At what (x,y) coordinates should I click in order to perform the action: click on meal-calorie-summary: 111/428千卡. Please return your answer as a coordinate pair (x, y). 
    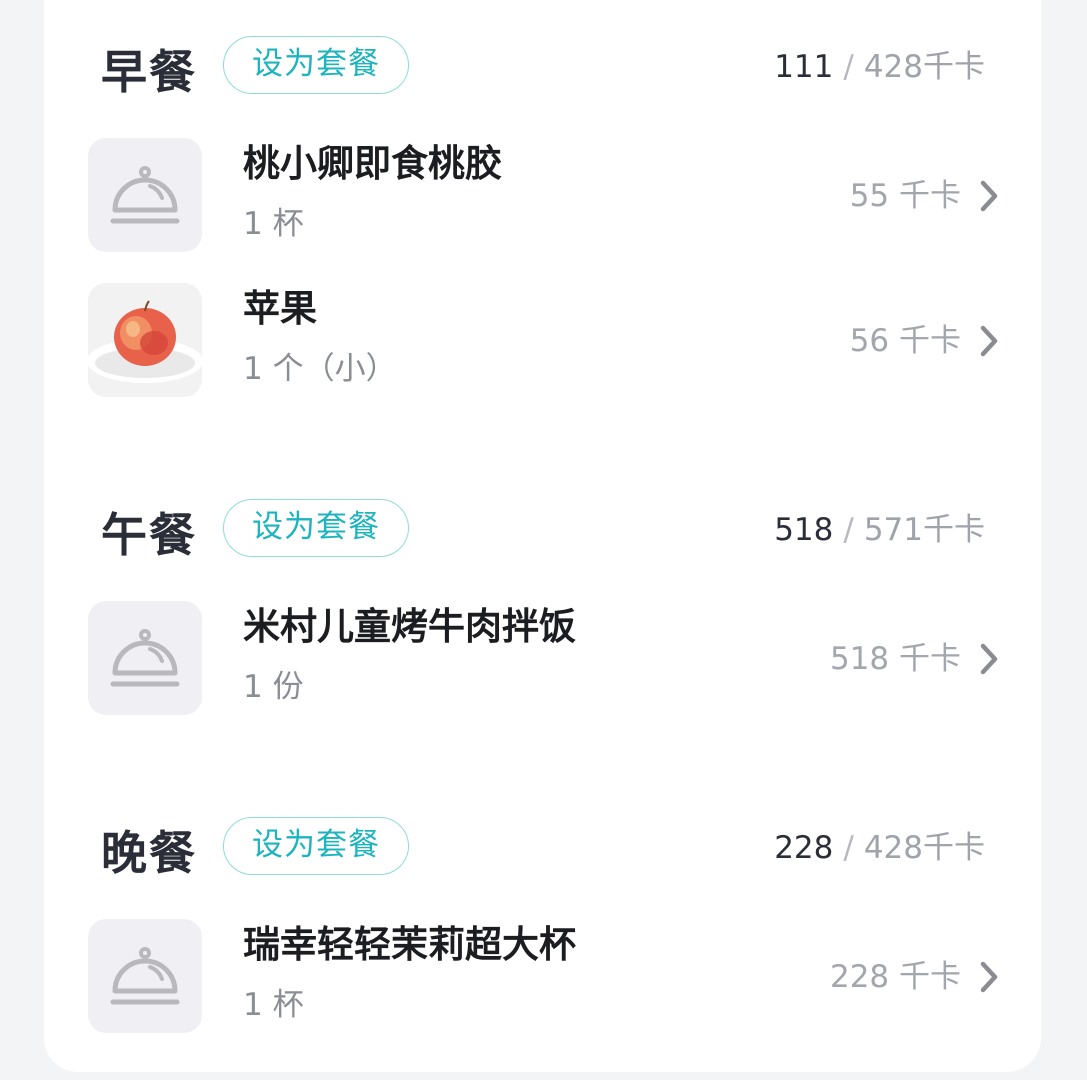
    Looking at the image, I should click on (879, 67).